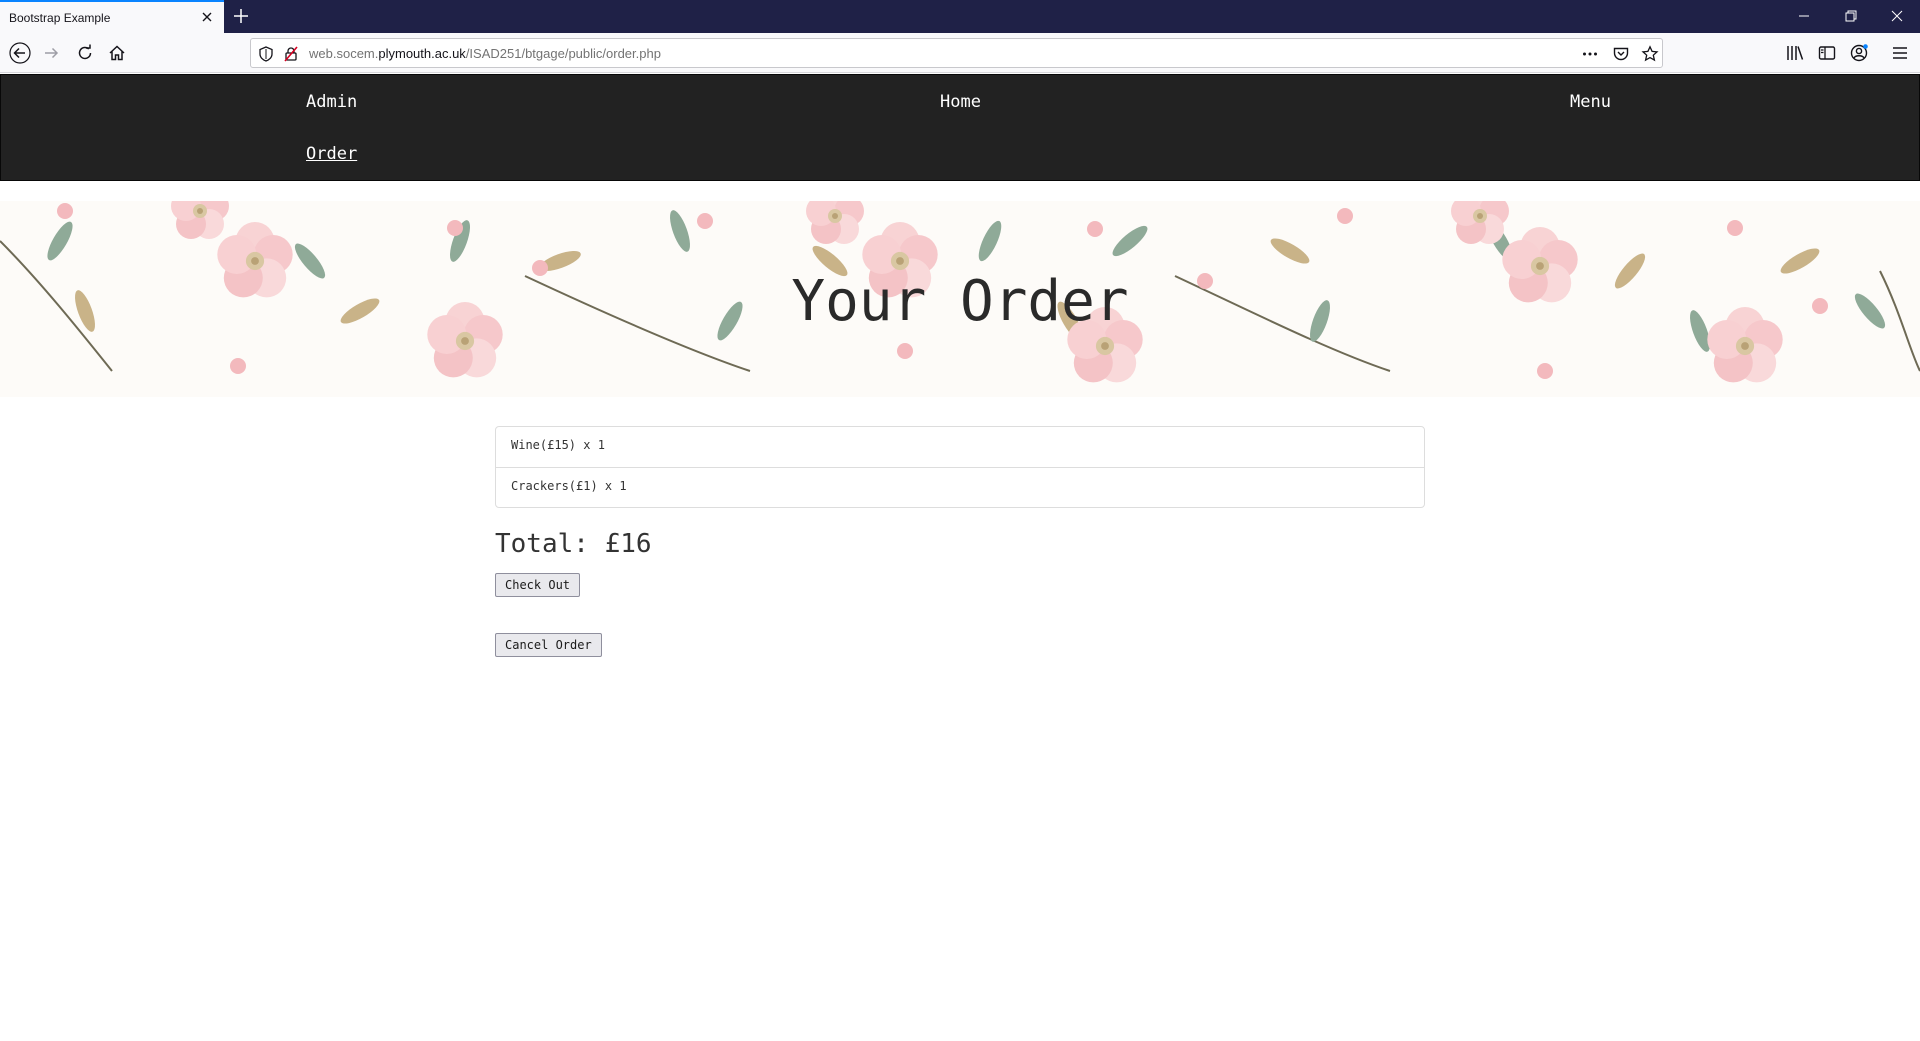  Describe the element at coordinates (1590, 102) in the screenshot. I see `nav-link-menu: Menu` at that location.